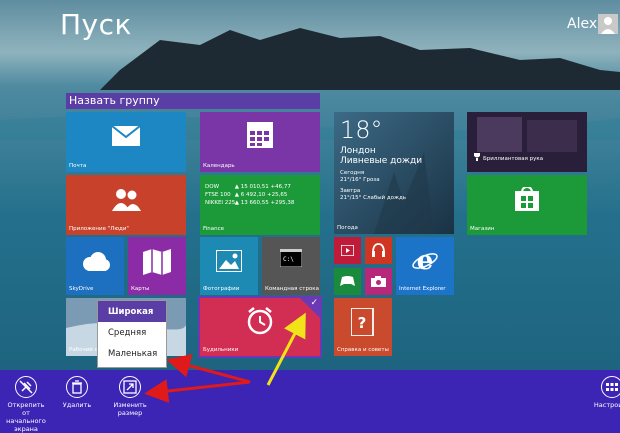  I want to click on unpin-button: Открепить от начального экрана, so click(26, 404).